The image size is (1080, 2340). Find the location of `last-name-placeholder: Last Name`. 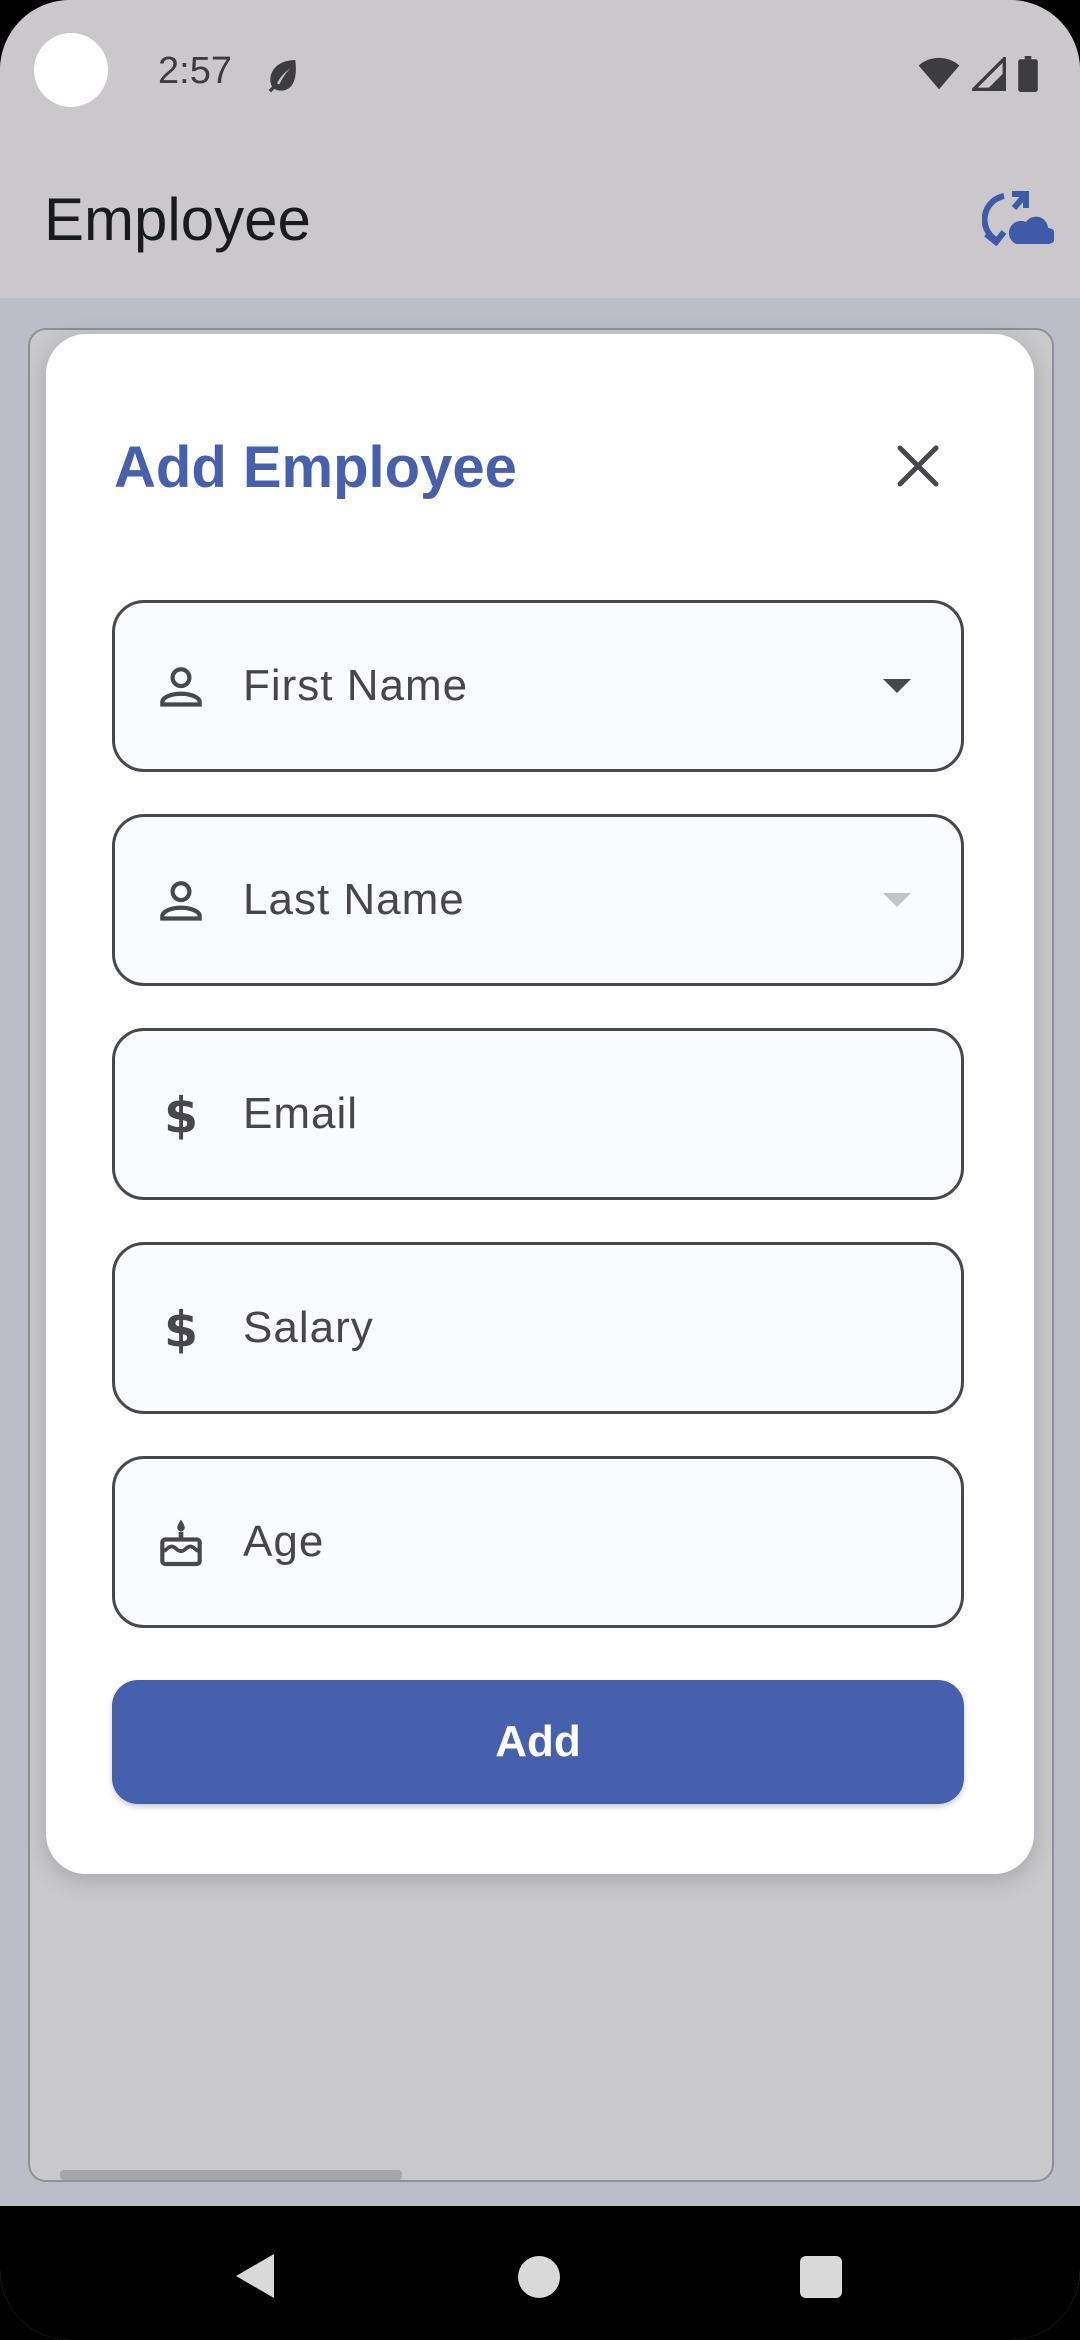

last-name-placeholder: Last Name is located at coordinates (354, 899).